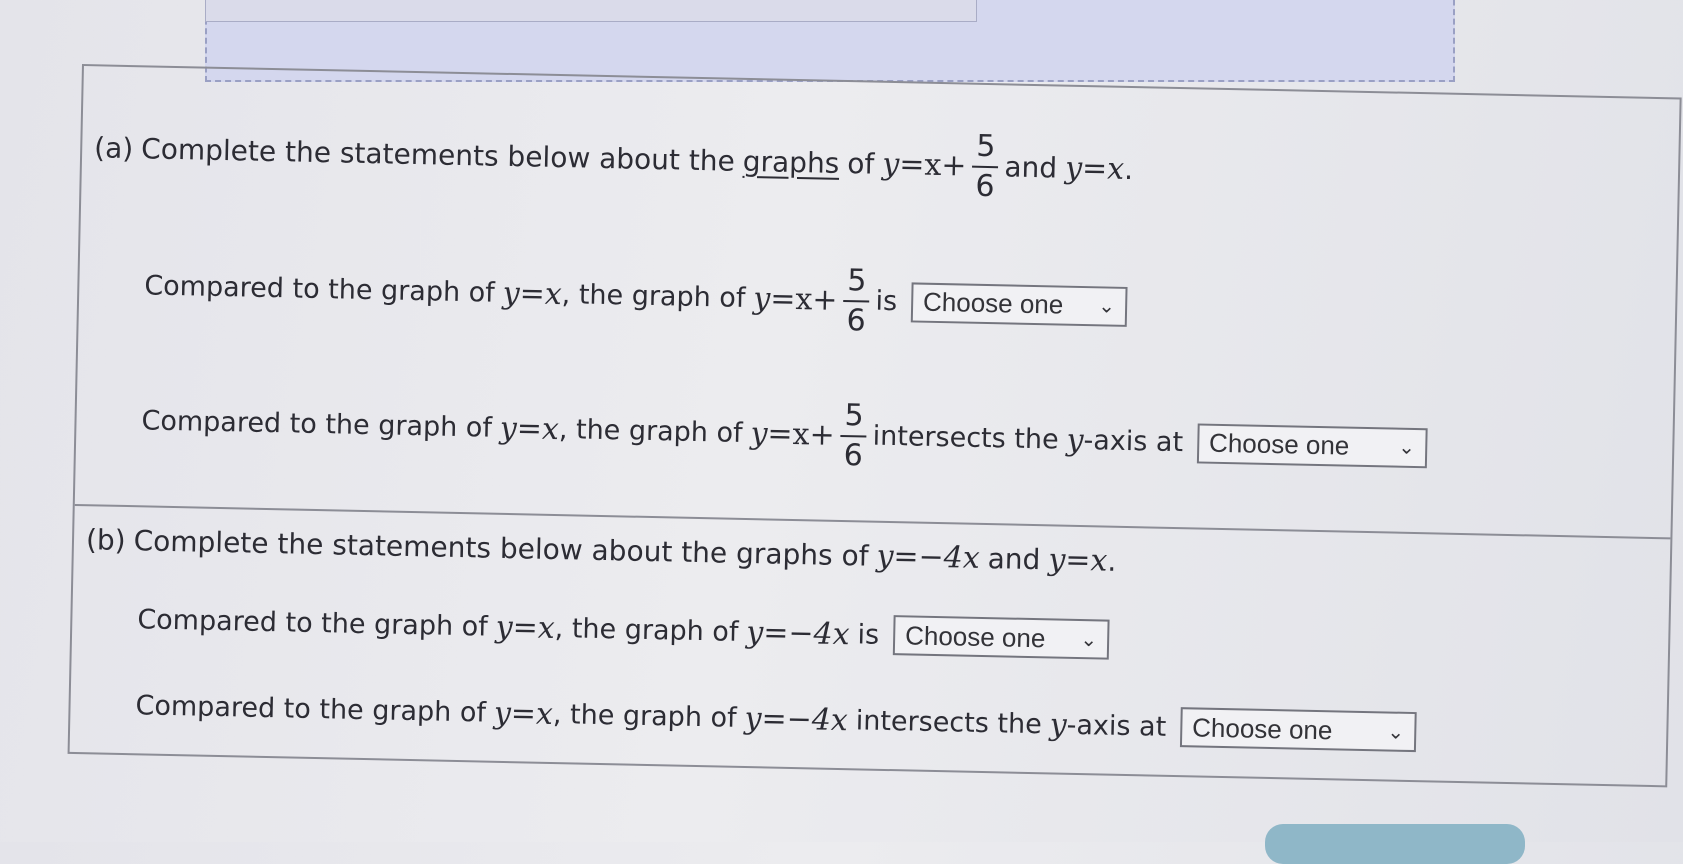  What do you see at coordinates (106, 540) in the screenshot?
I see `part-b-label: (b)` at bounding box center [106, 540].